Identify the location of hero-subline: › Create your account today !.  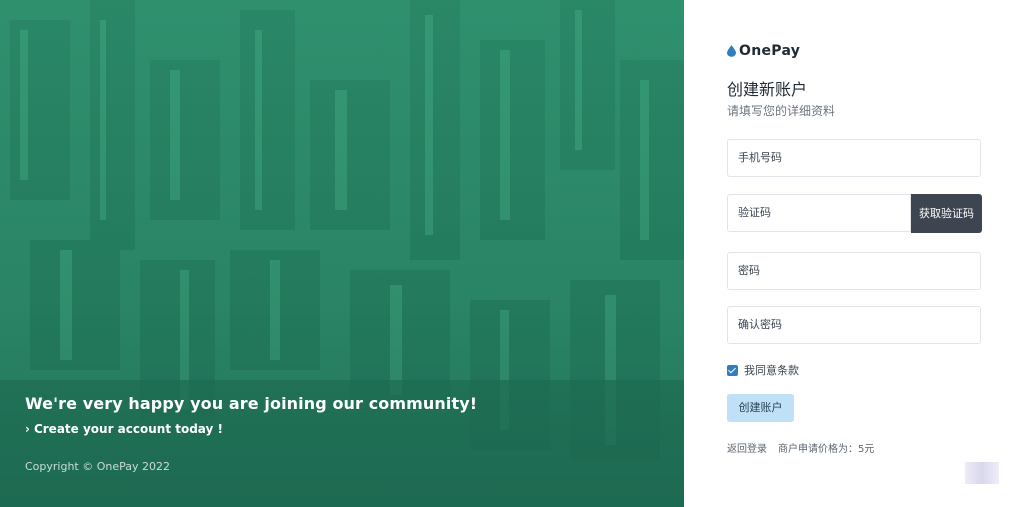
(124, 429).